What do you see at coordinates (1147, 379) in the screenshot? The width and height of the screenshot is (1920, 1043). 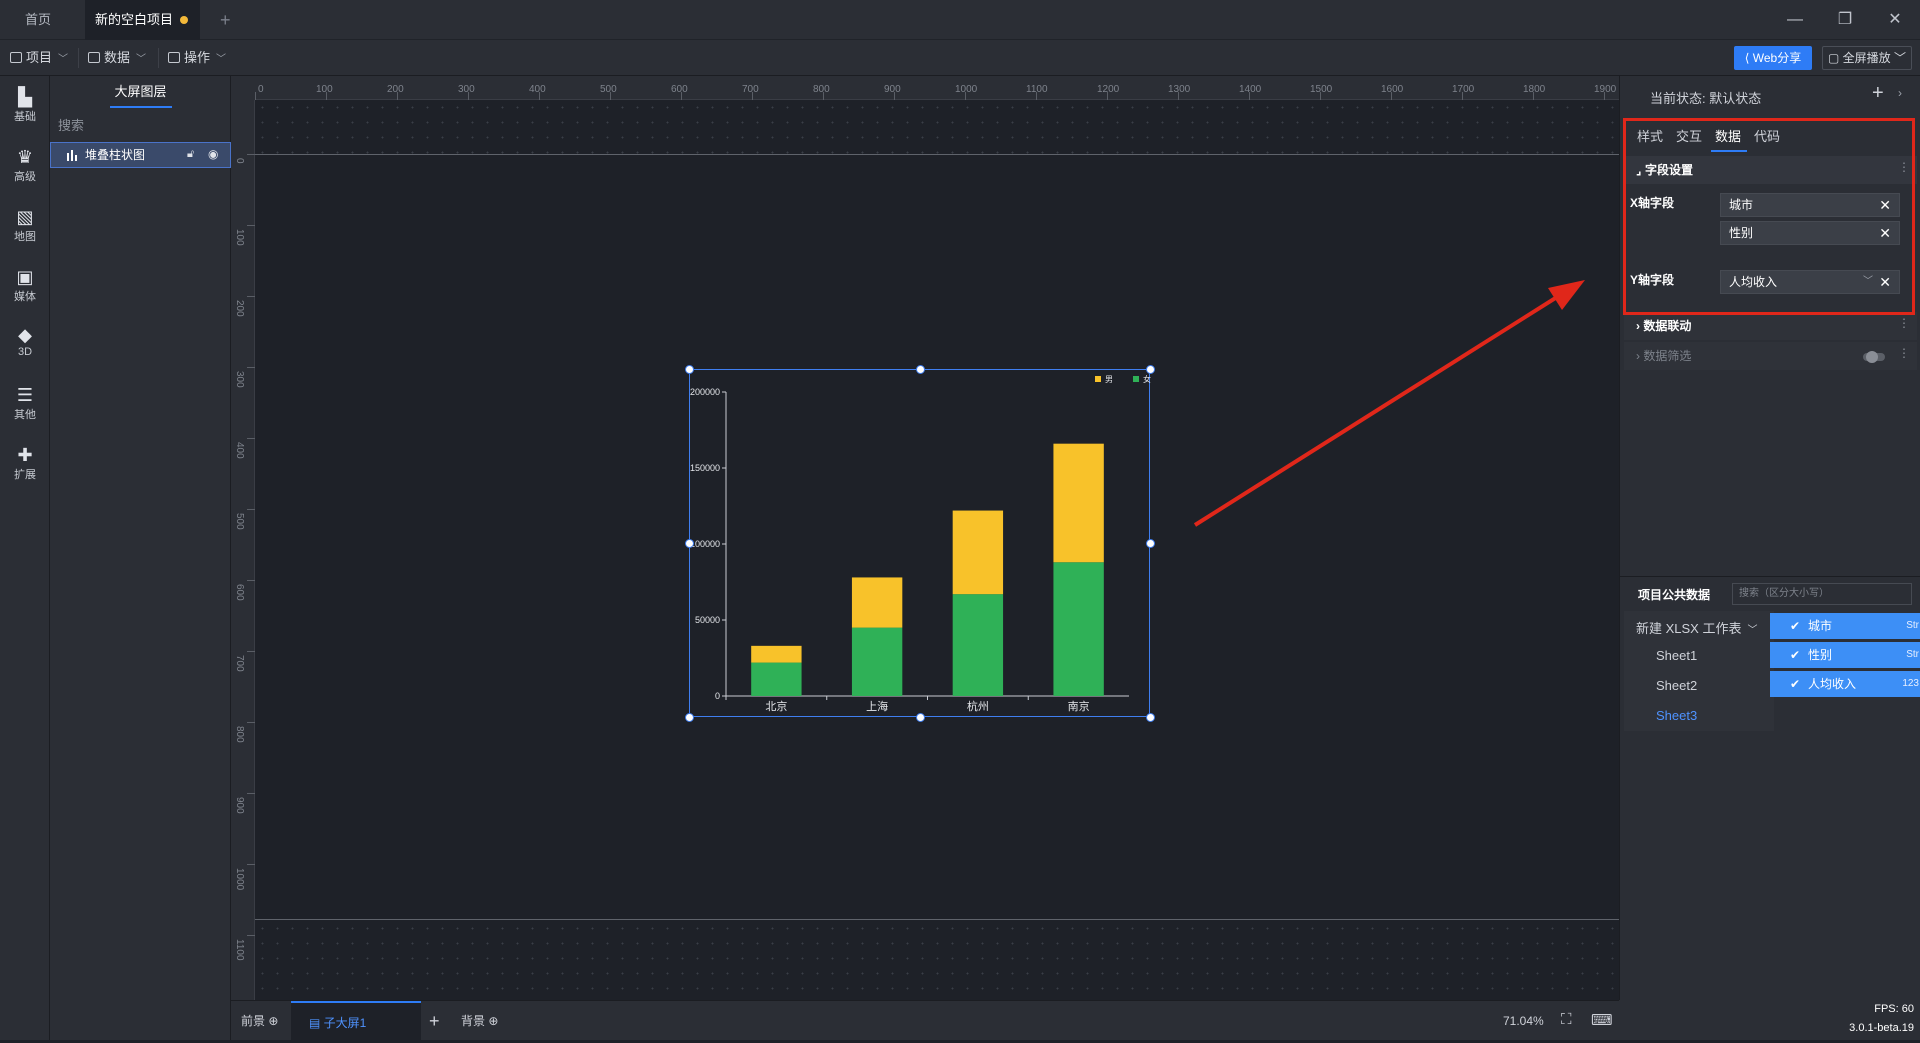 I see `legend-label: 女` at bounding box center [1147, 379].